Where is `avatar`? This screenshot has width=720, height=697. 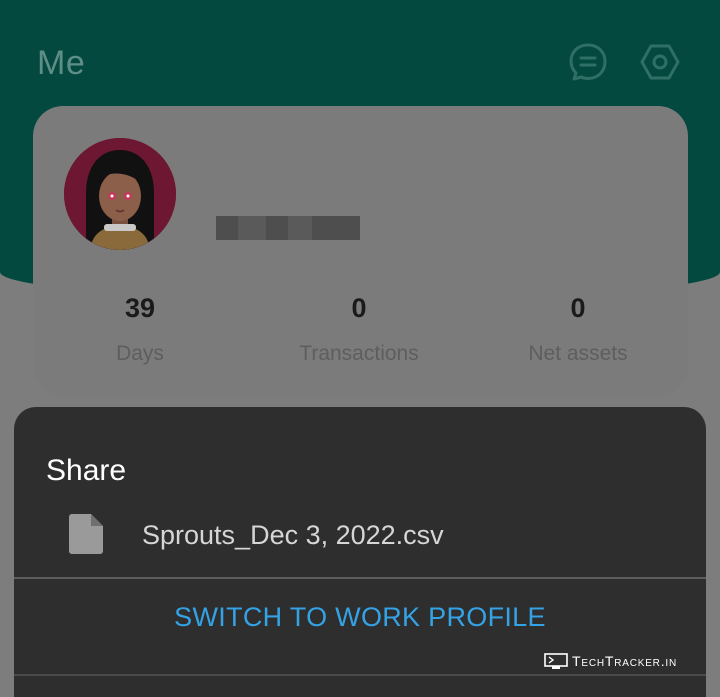
avatar is located at coordinates (120, 194).